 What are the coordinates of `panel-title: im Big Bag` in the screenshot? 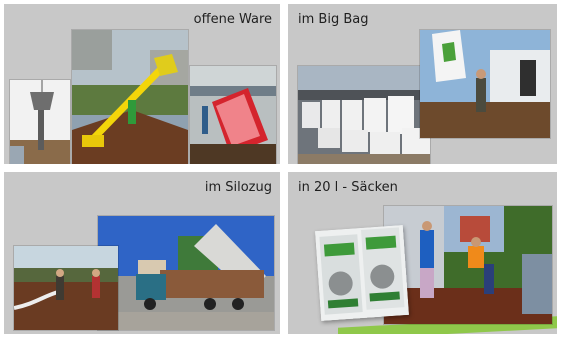 It's located at (333, 19).